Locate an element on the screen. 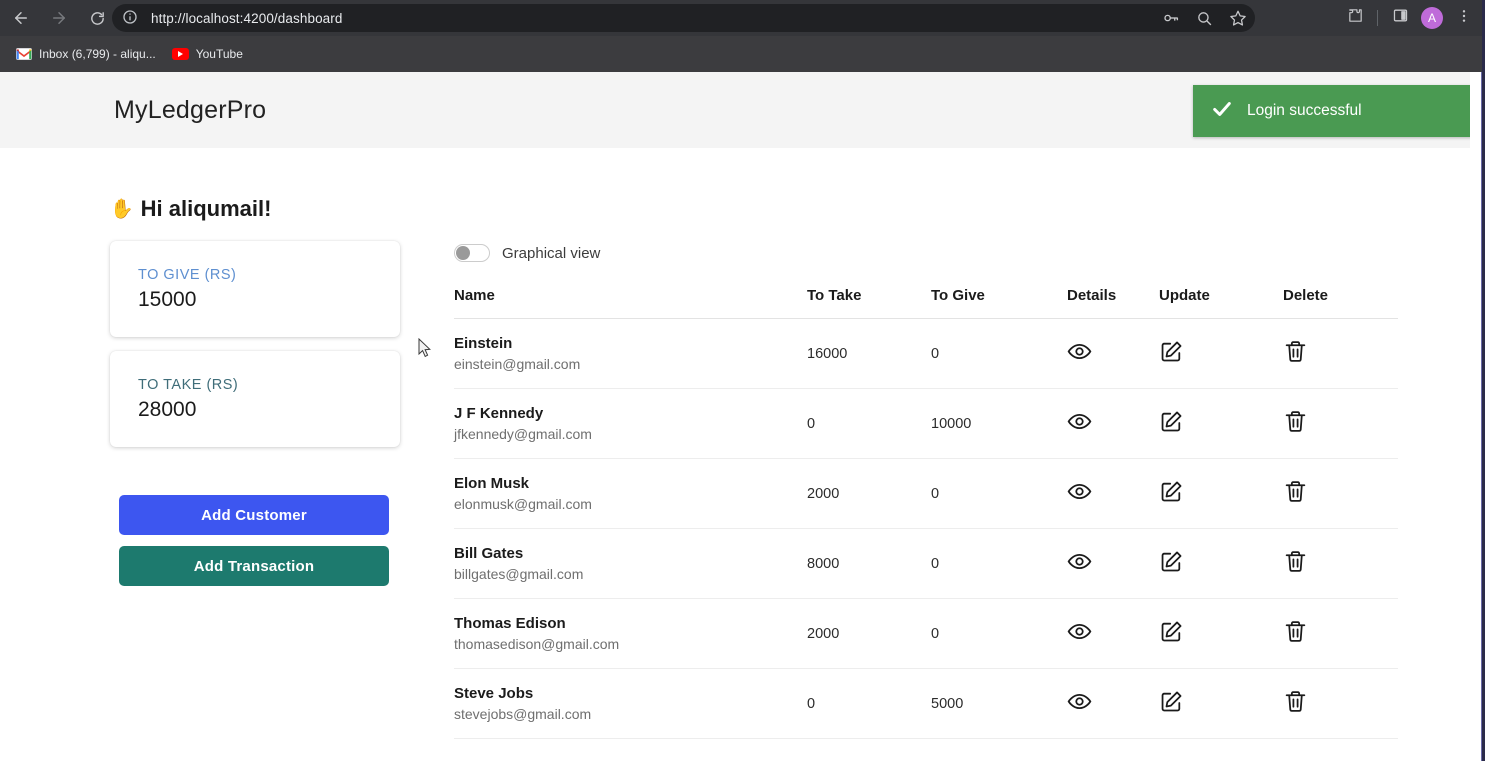  add-transaction-button: Add Transaction is located at coordinates (254, 566).